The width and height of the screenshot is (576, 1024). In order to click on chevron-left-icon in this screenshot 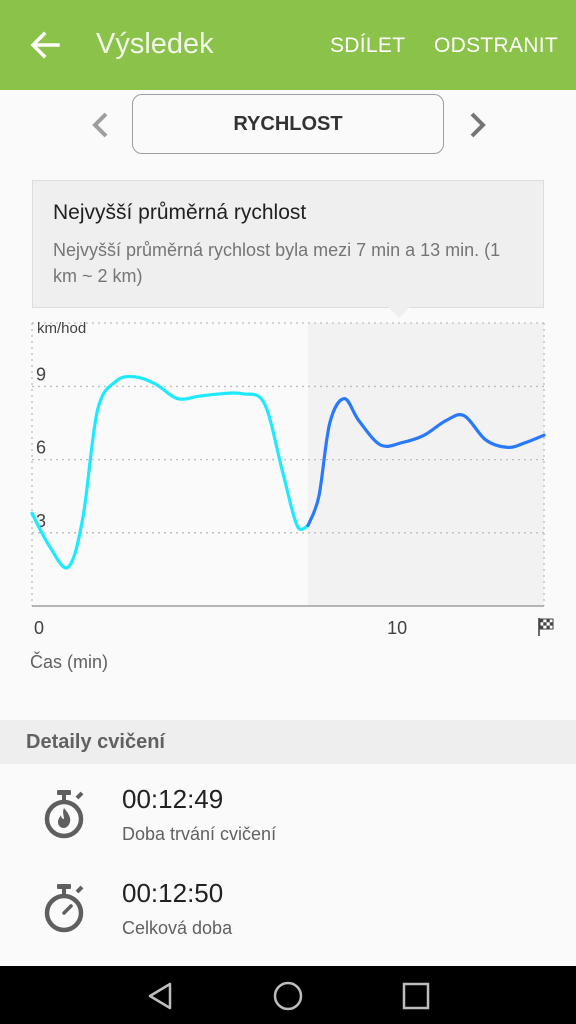, I will do `click(100, 125)`.